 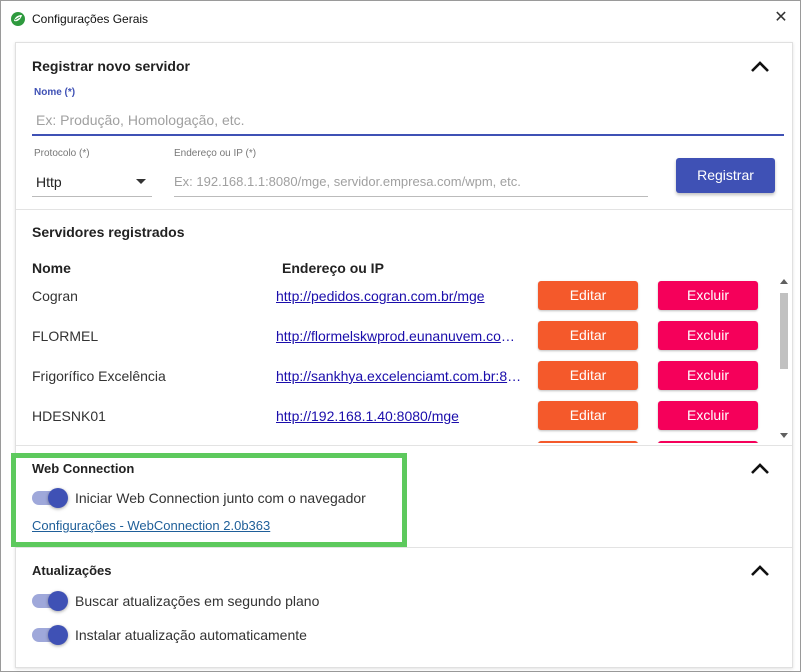 I want to click on web-connection-config-link: Configurações - WebConnection 2.0b363, so click(x=151, y=525).